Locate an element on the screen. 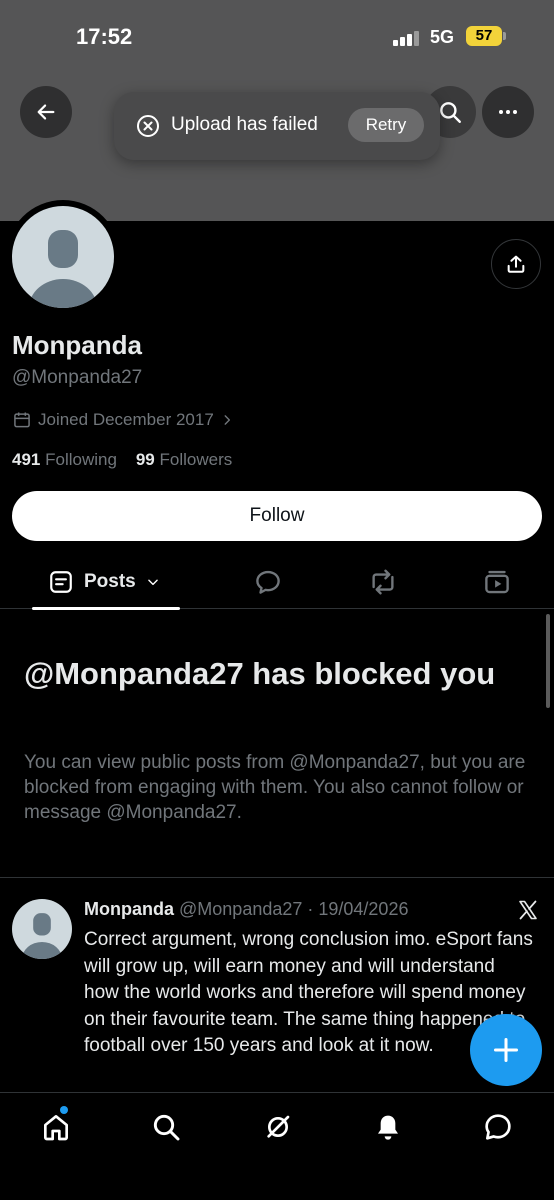 The width and height of the screenshot is (554, 1200). more-icon is located at coordinates (508, 112).